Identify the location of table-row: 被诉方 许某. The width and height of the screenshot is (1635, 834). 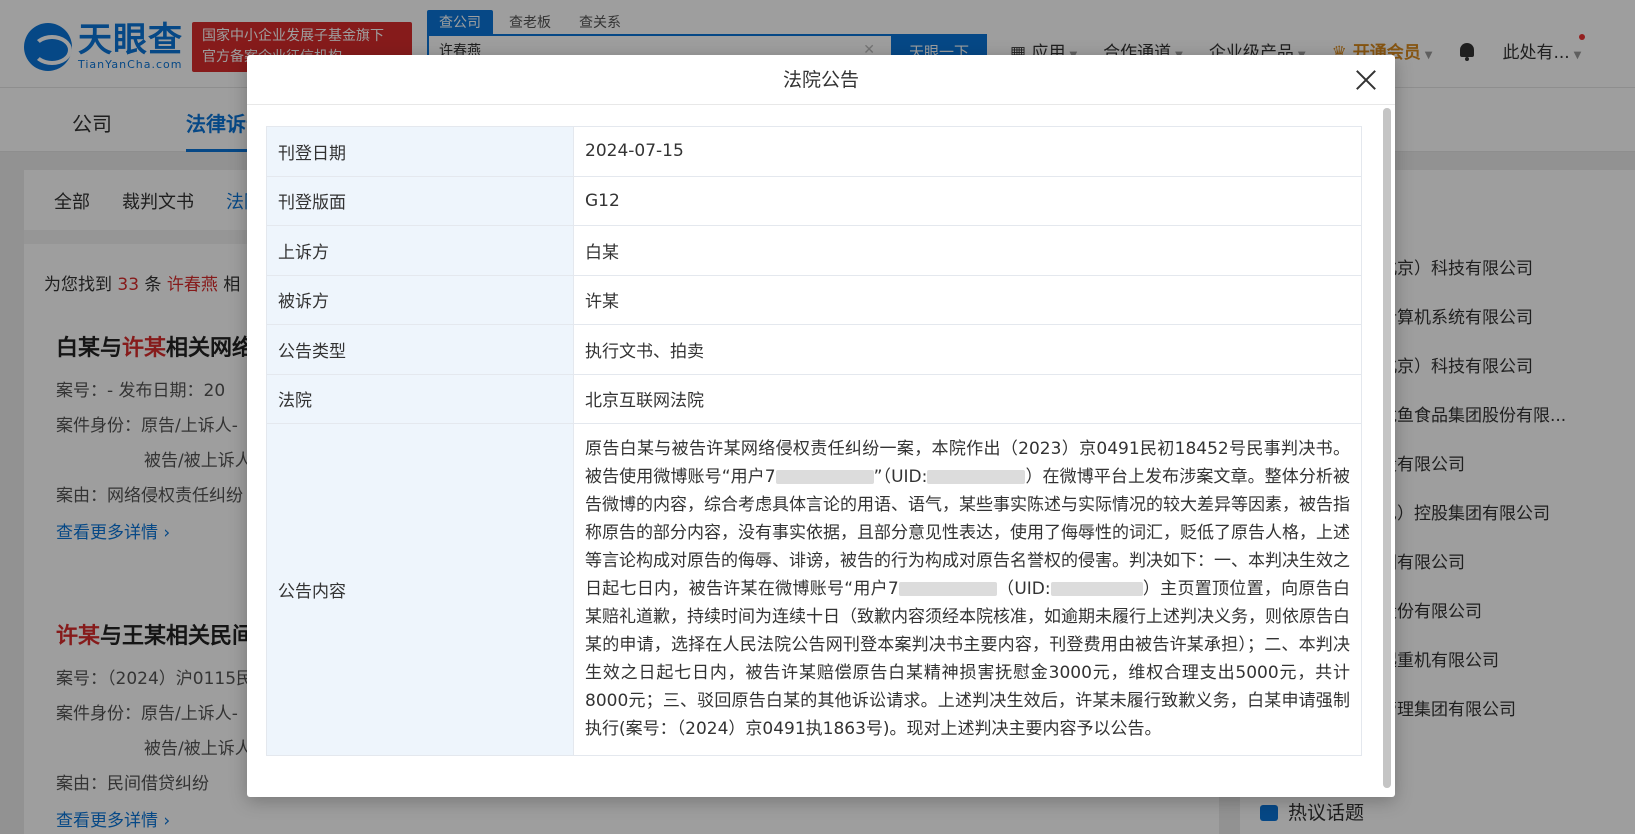
(814, 299).